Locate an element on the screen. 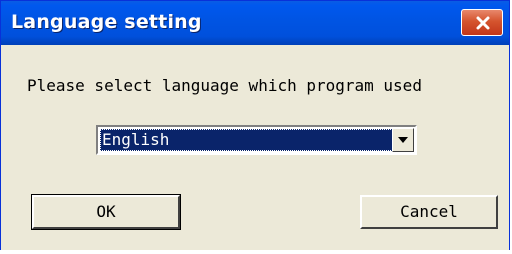  dropdown-button is located at coordinates (403, 140).